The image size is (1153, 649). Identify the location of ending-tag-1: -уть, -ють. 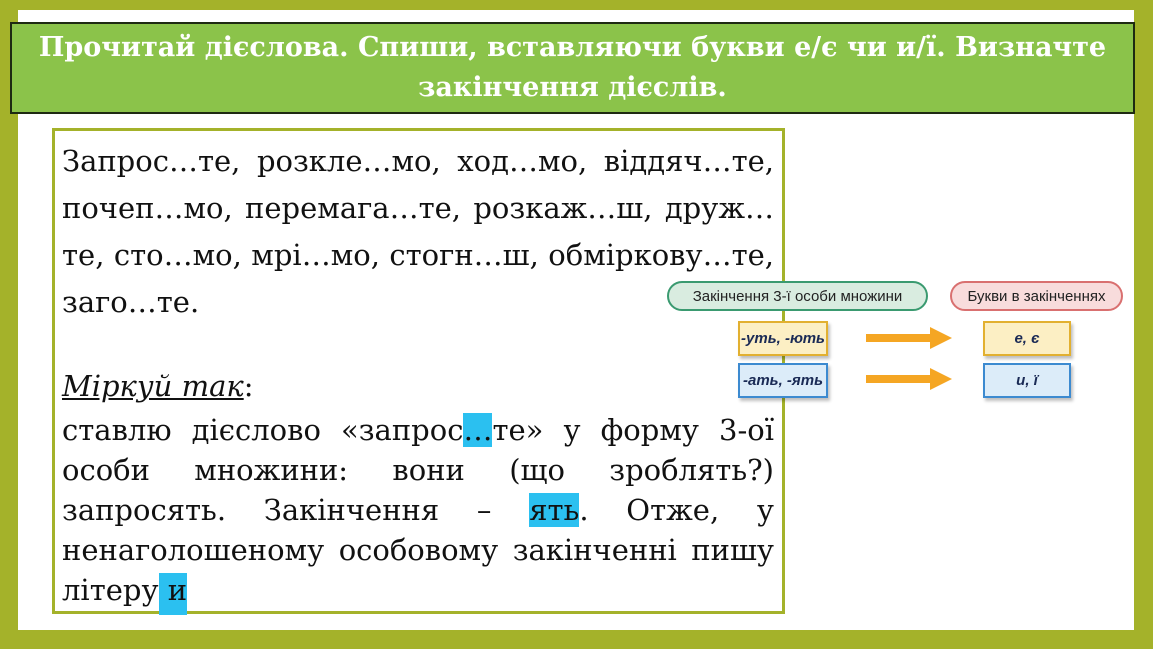
(783, 338).